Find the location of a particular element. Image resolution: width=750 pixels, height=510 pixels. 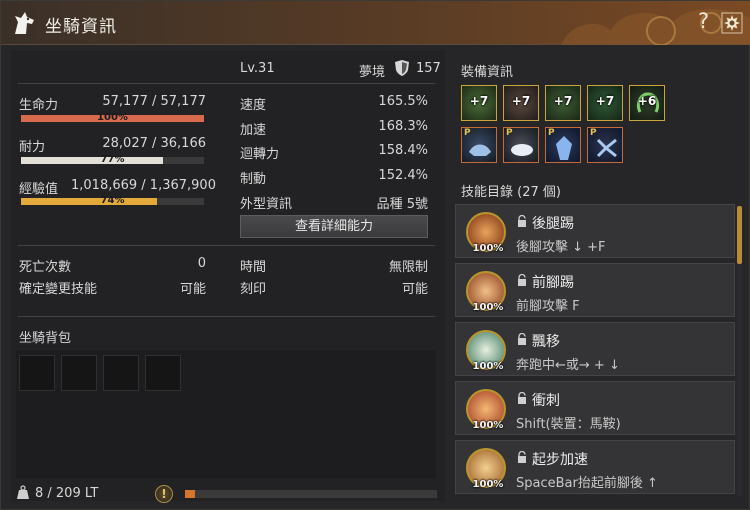

title-bar: 坐騎資訊 ? is located at coordinates (375, 23).